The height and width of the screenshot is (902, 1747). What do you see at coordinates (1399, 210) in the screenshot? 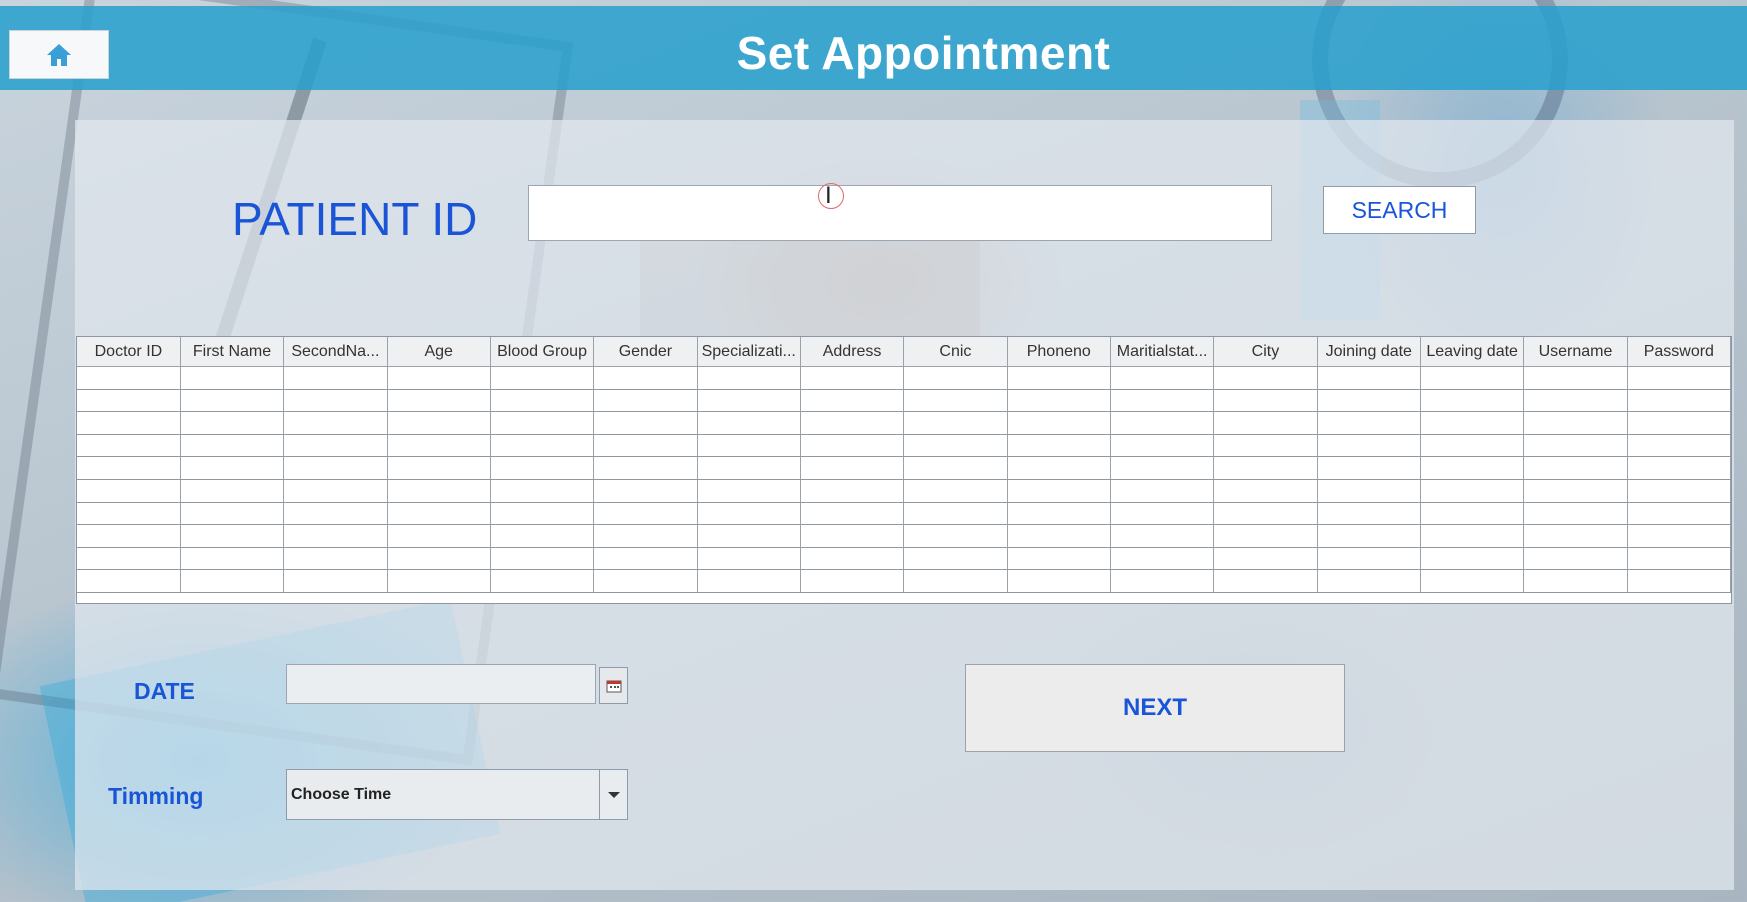
I see `search-button: SEARCH` at bounding box center [1399, 210].